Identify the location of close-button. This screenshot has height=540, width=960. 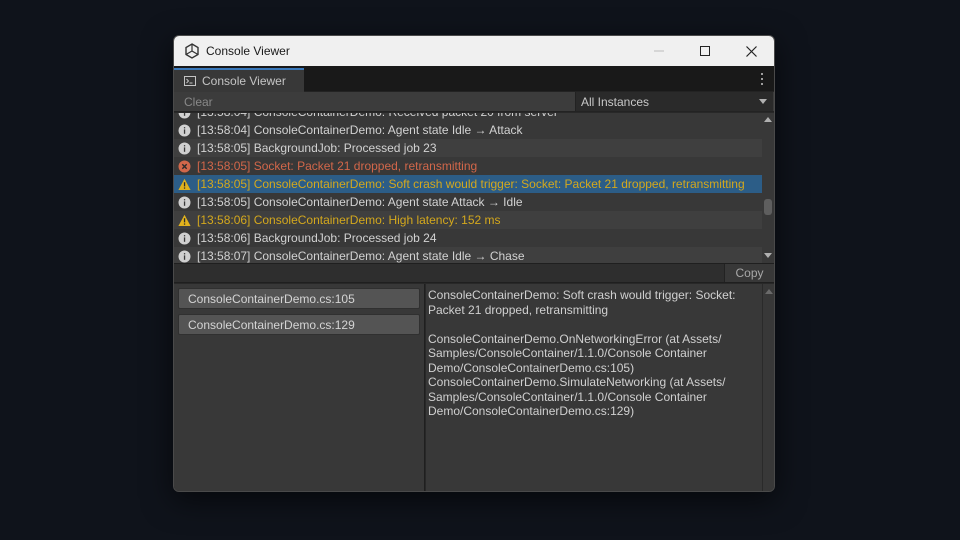
(751, 51).